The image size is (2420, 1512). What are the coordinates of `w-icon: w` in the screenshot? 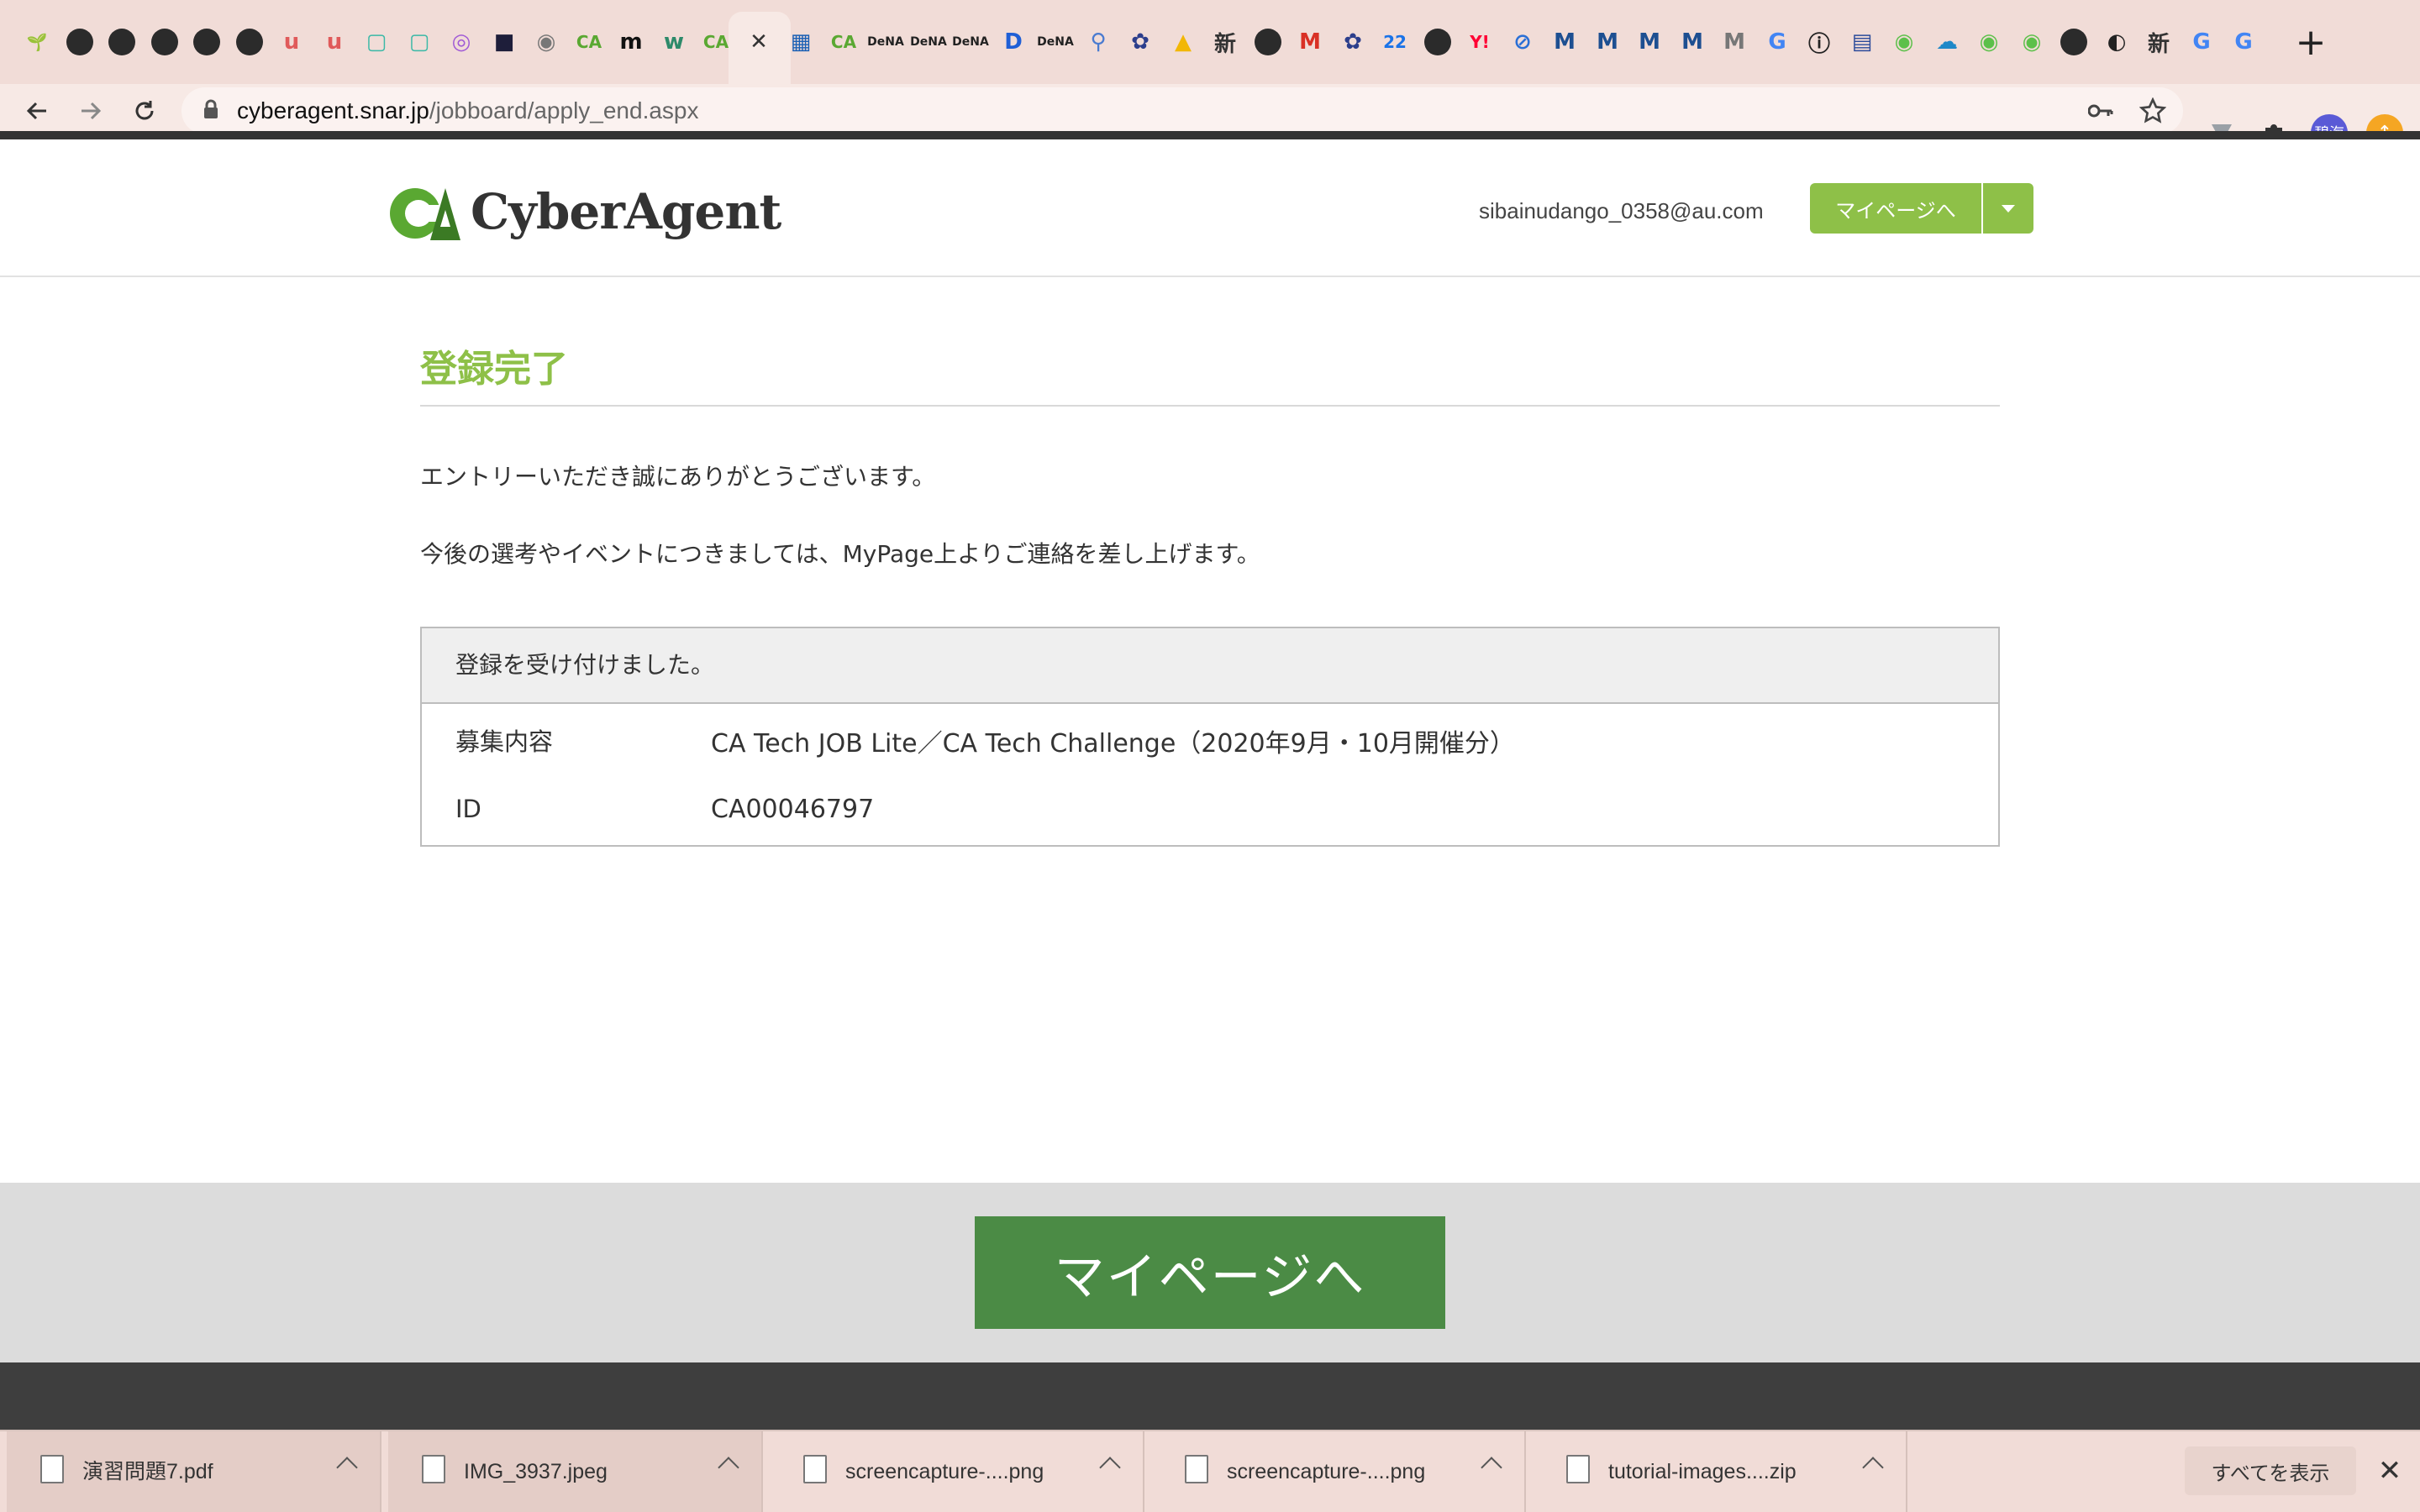 It's located at (674, 42).